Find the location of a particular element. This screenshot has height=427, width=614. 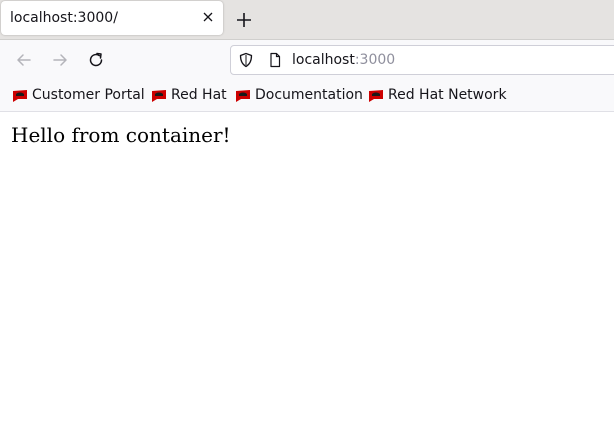

tab-bar: localhost:3000/ is located at coordinates (307, 20).